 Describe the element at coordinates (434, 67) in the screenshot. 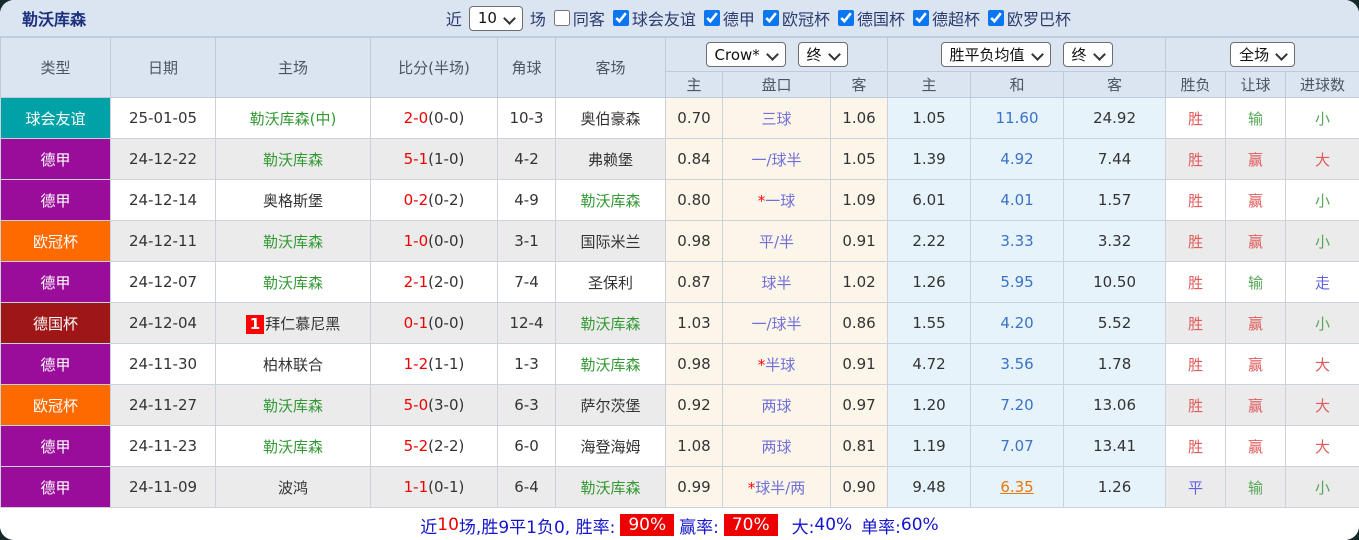

I see `col-header-score: 比分(半场)` at that location.